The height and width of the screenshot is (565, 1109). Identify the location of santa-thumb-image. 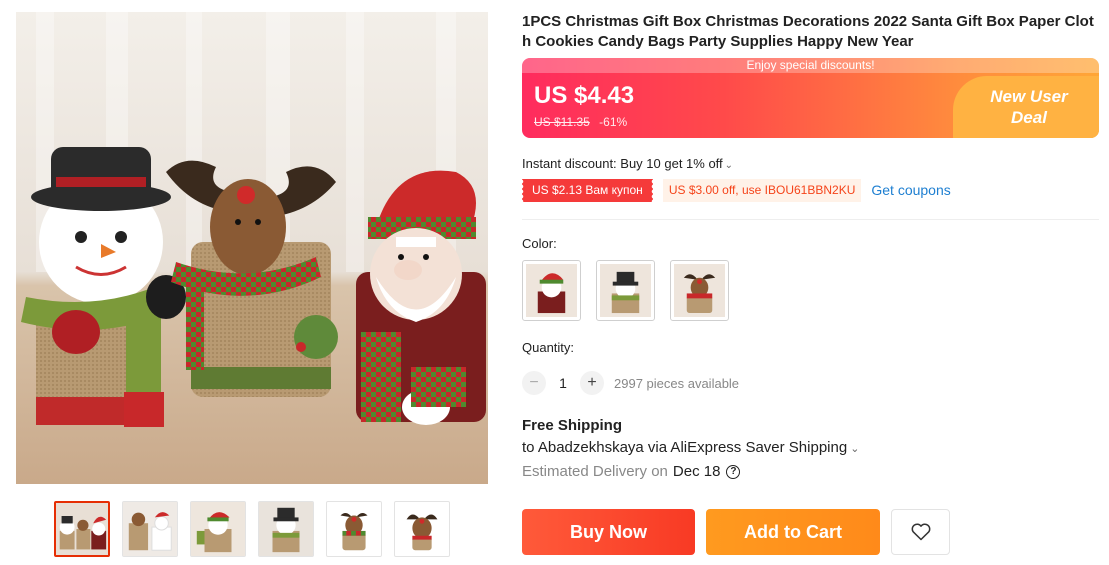
(218, 529).